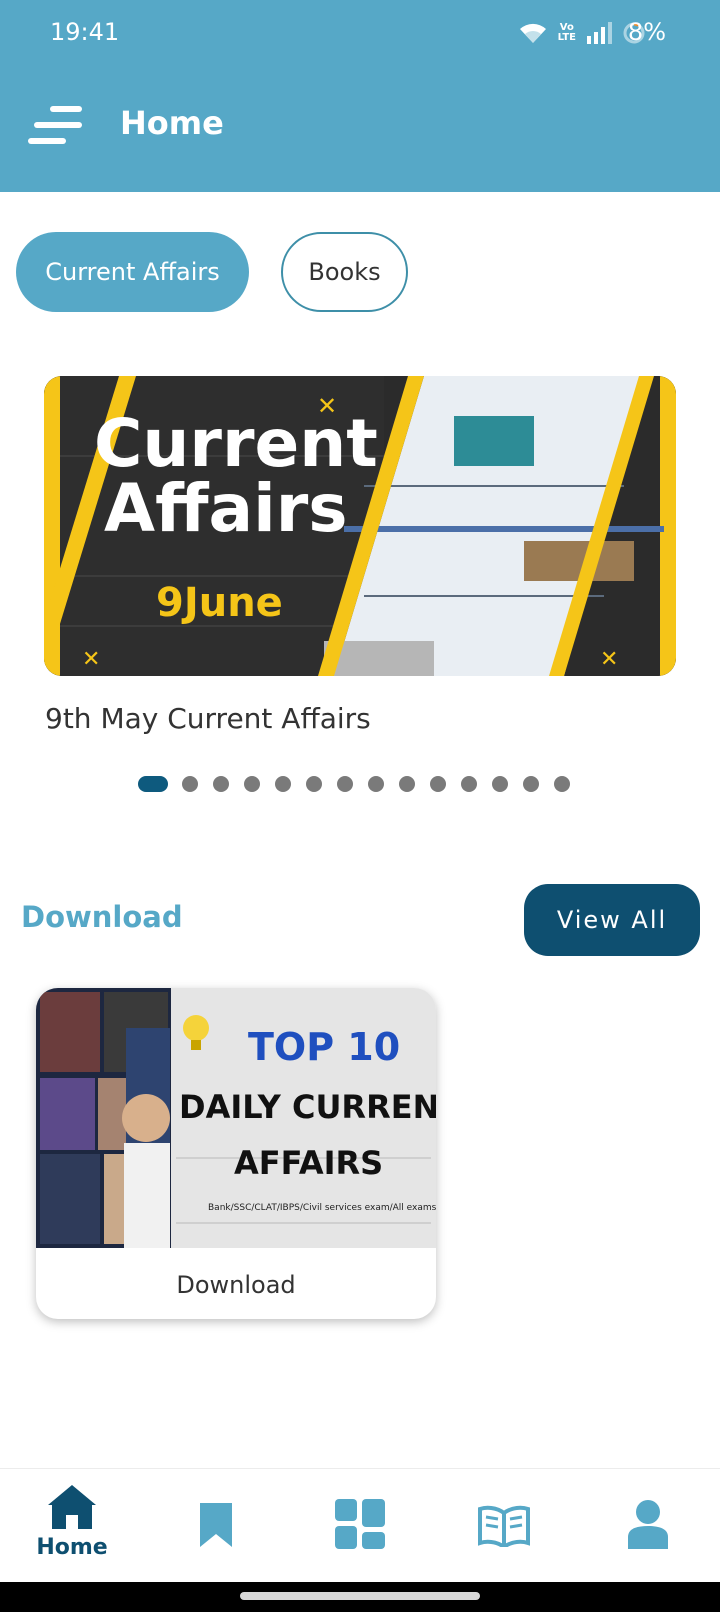 Image resolution: width=720 pixels, height=1612 pixels. What do you see at coordinates (56, 127) in the screenshot?
I see `menu-icon` at bounding box center [56, 127].